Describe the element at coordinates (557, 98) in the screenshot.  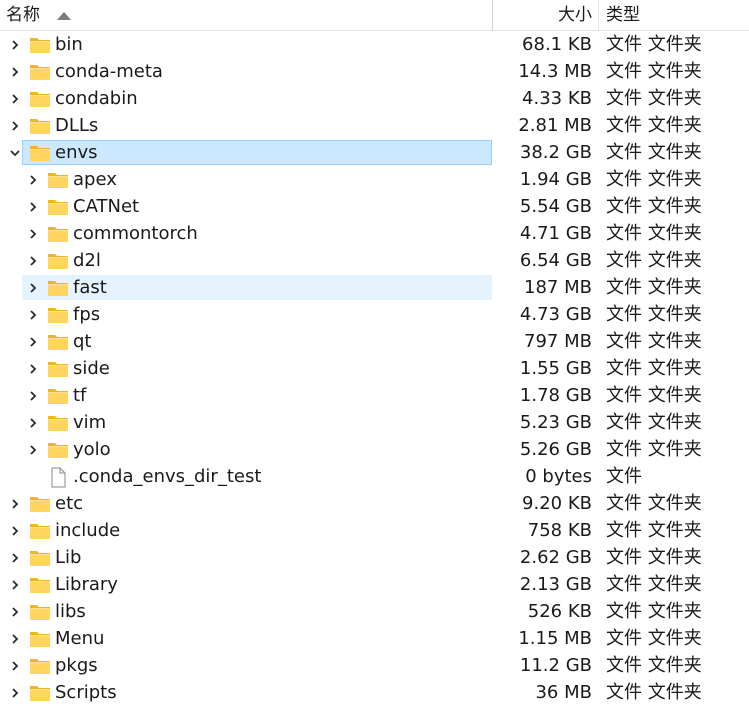
I see `item-size: 4.33 KB` at that location.